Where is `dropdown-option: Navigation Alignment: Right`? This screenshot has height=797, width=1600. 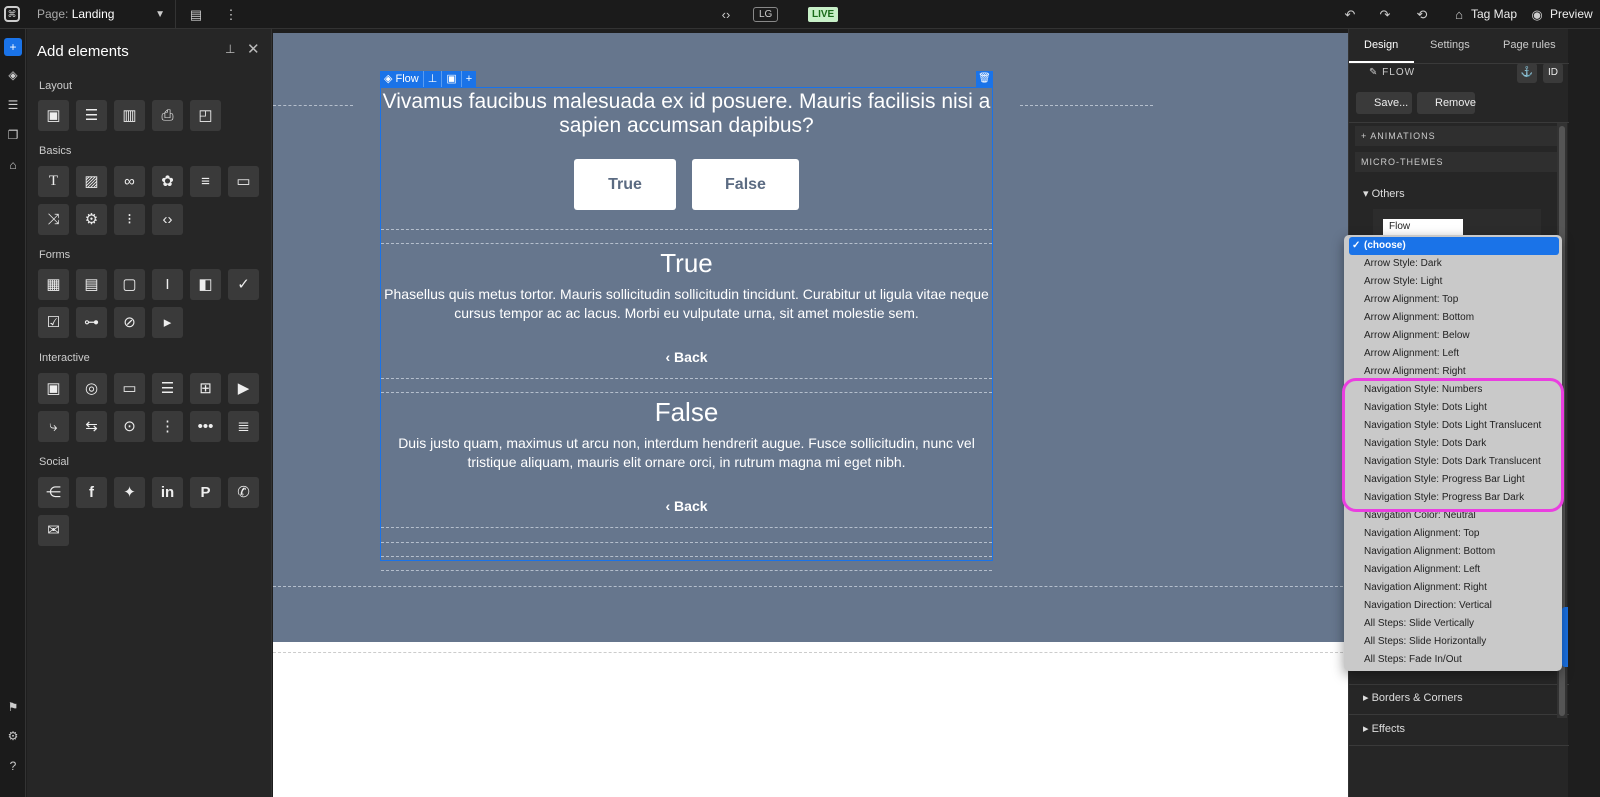
dropdown-option: Navigation Alignment: Right is located at coordinates (1453, 588).